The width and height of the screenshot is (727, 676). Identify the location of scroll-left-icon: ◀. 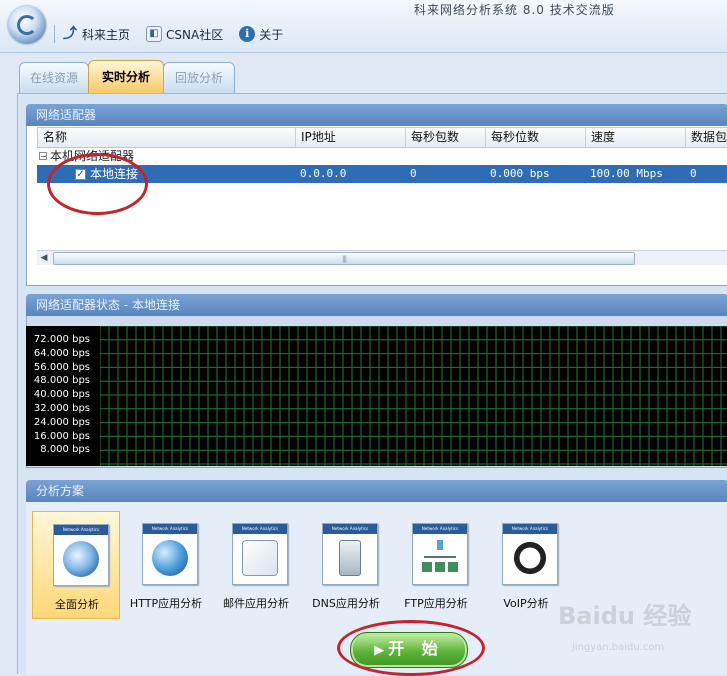
(44, 258).